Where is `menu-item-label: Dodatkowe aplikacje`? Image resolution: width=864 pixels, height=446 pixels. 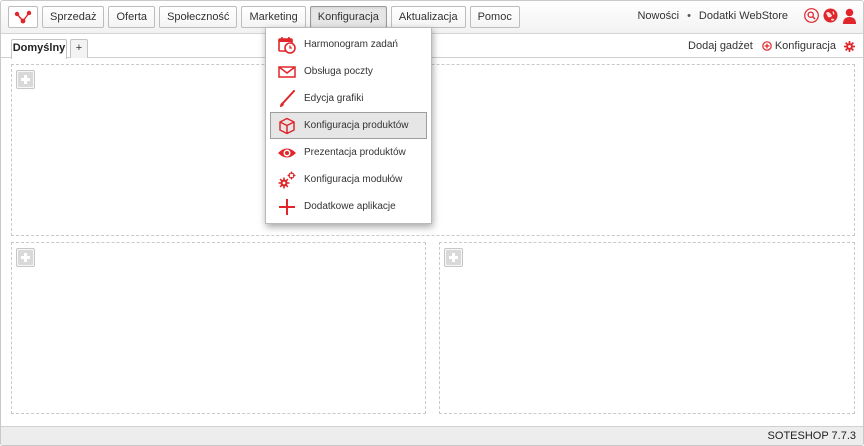
menu-item-label: Dodatkowe aplikacje is located at coordinates (350, 206).